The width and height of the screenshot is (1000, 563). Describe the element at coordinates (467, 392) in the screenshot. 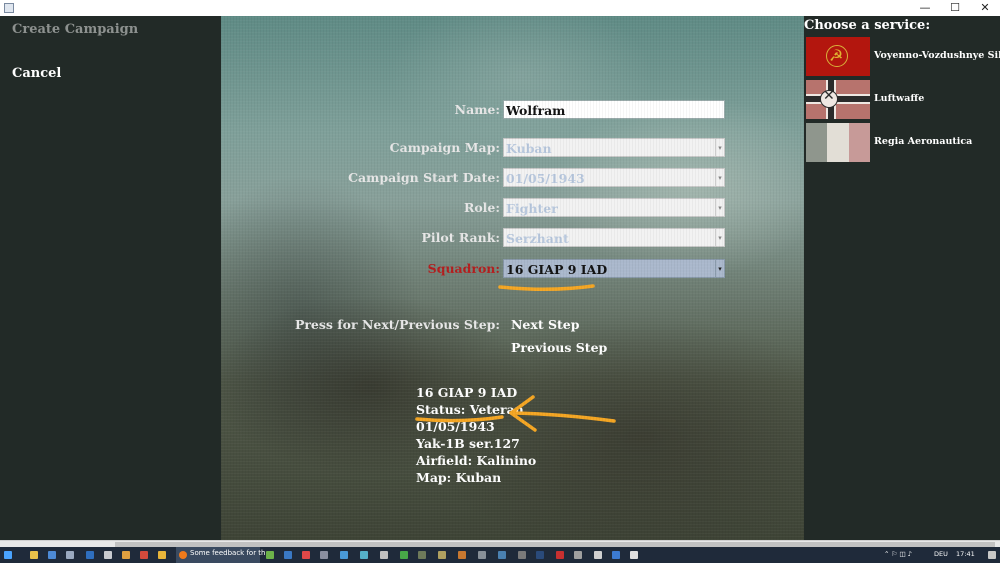

I see `summary-squadron: 16 GIAP 9 IAD` at that location.